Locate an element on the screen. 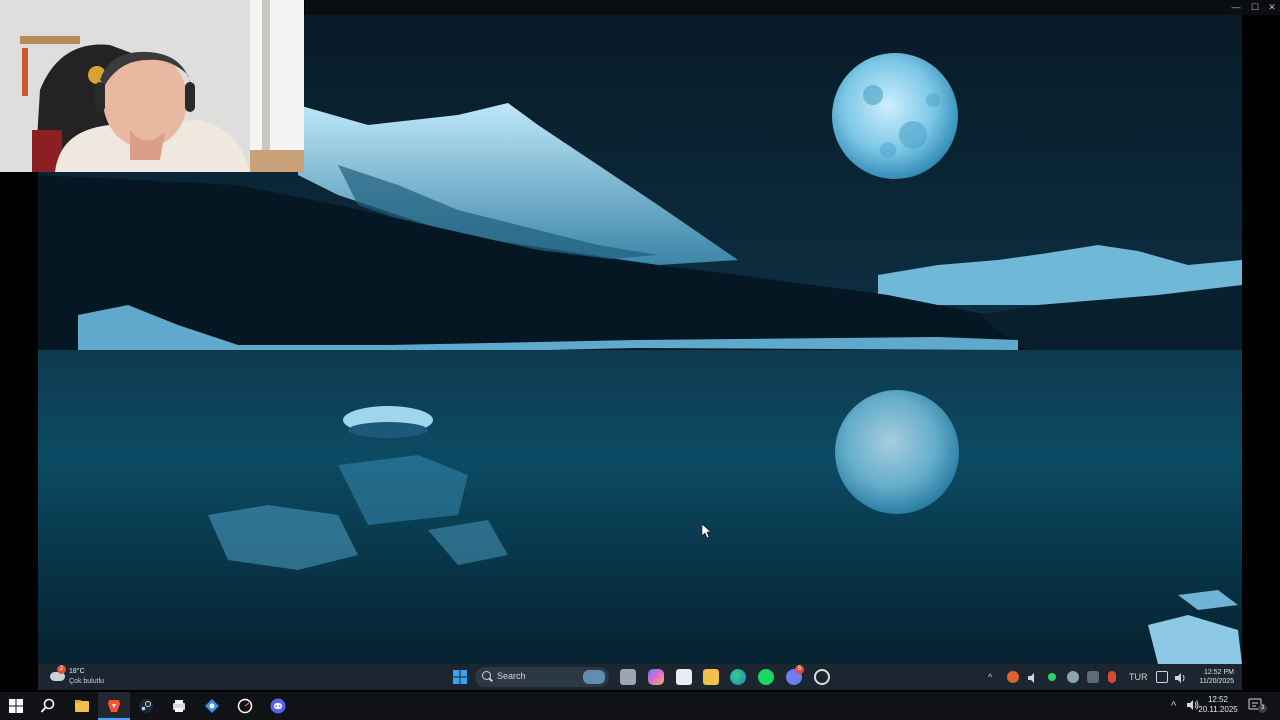  windows-start-icon is located at coordinates (460, 677).